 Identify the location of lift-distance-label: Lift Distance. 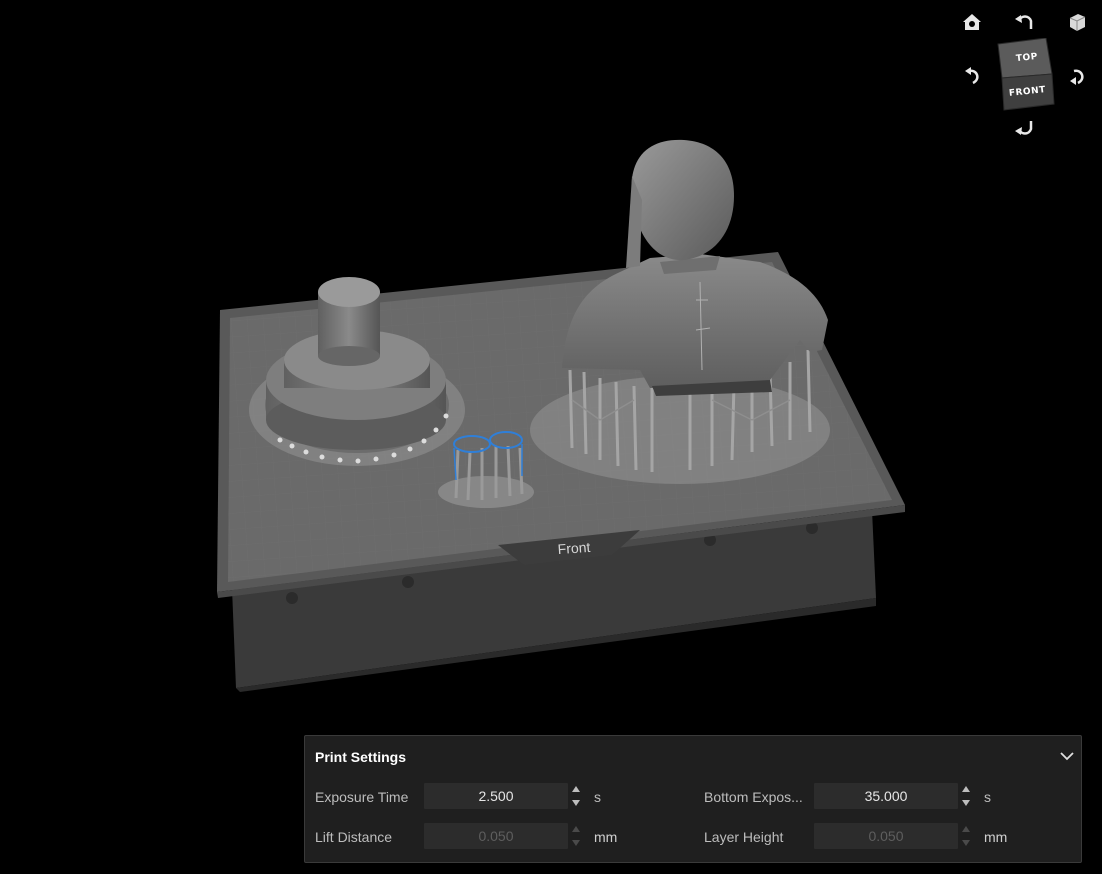
(354, 837).